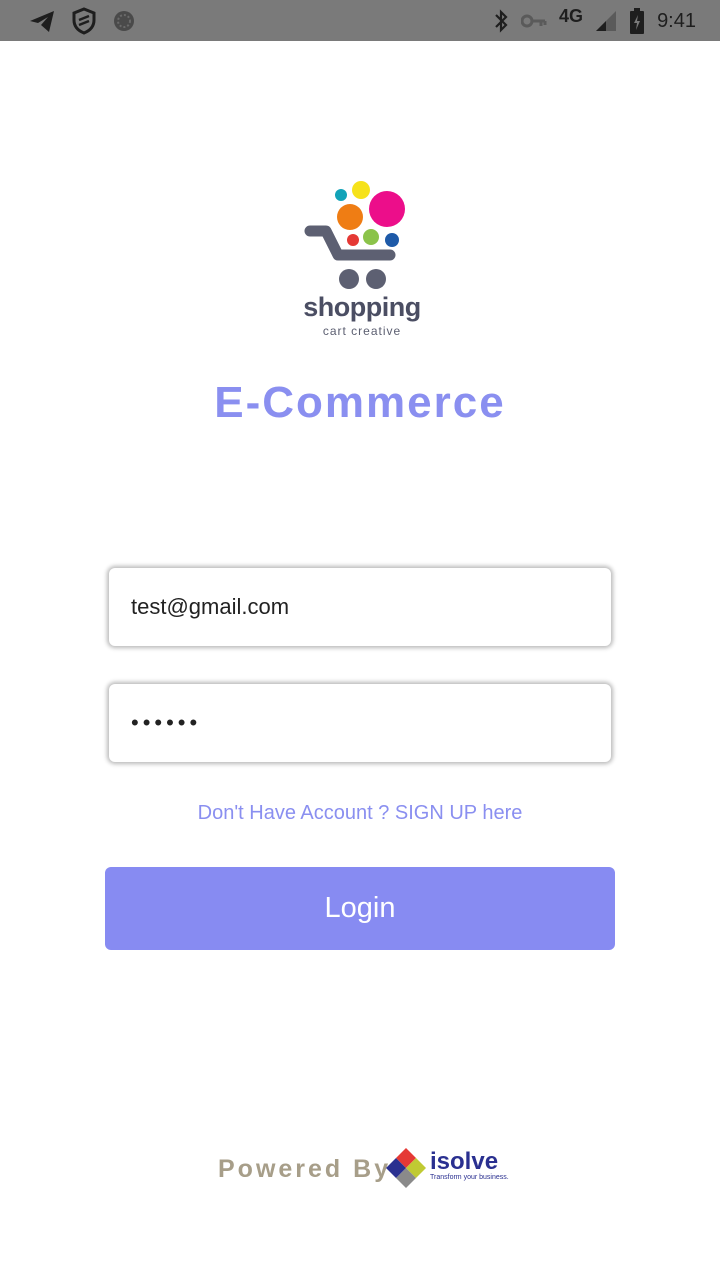 This screenshot has height=1280, width=720. Describe the element at coordinates (42, 21) in the screenshot. I see `telegram-icon` at that location.